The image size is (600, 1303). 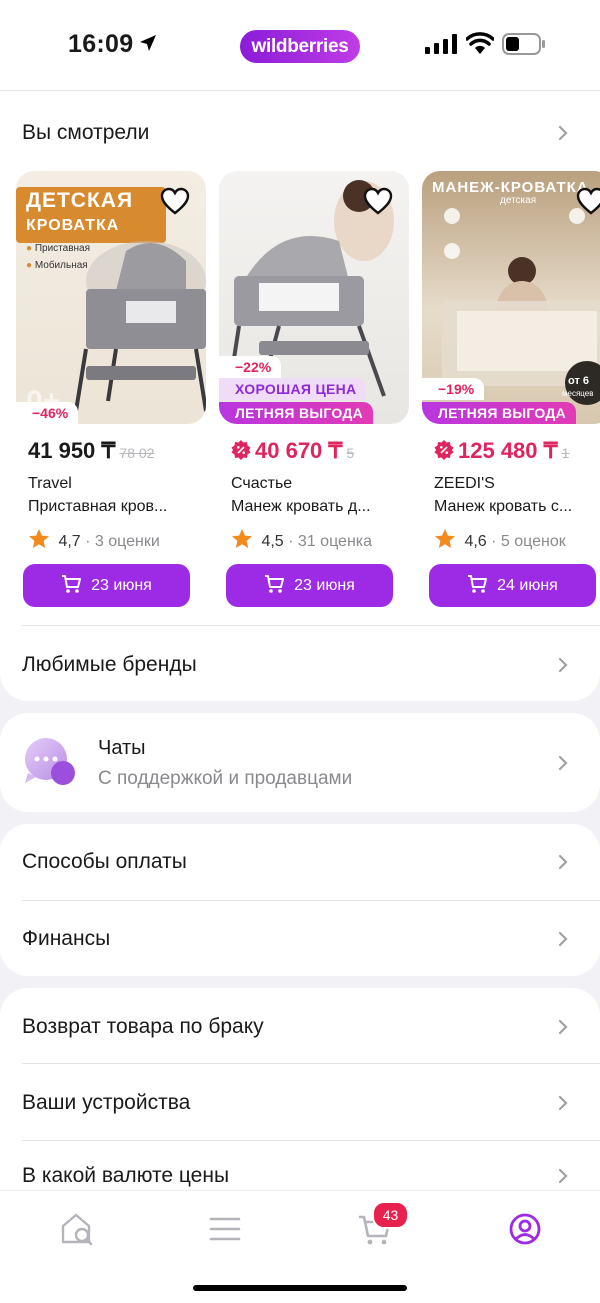 What do you see at coordinates (475, 541) in the screenshot?
I see `rating-value: 4,6` at bounding box center [475, 541].